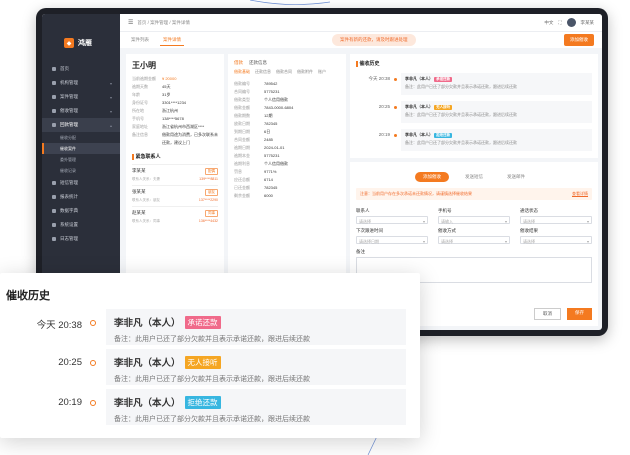 Image resolution: width=630 pixels, height=455 pixels. Describe the element at coordinates (516, 177) in the screenshot. I see `form-segment-tab: 发送邮件` at that location.